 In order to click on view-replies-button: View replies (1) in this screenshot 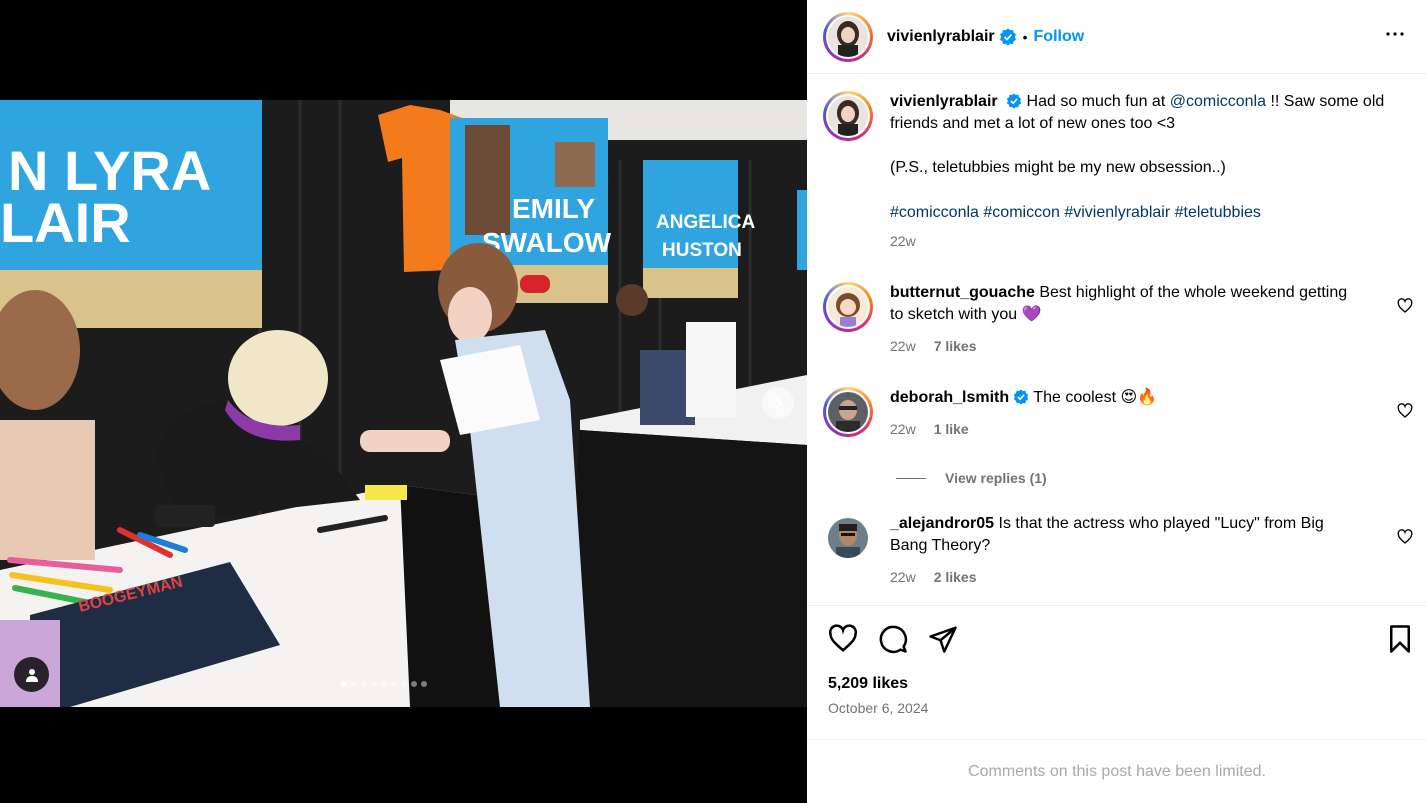, I will do `click(971, 478)`.